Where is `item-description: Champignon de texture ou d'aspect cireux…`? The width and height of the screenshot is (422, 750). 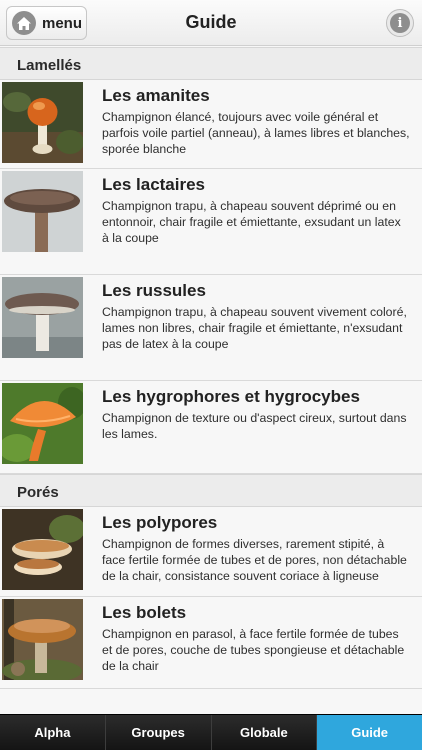 item-description: Champignon de texture ou d'aspect cireux… is located at coordinates (254, 426).